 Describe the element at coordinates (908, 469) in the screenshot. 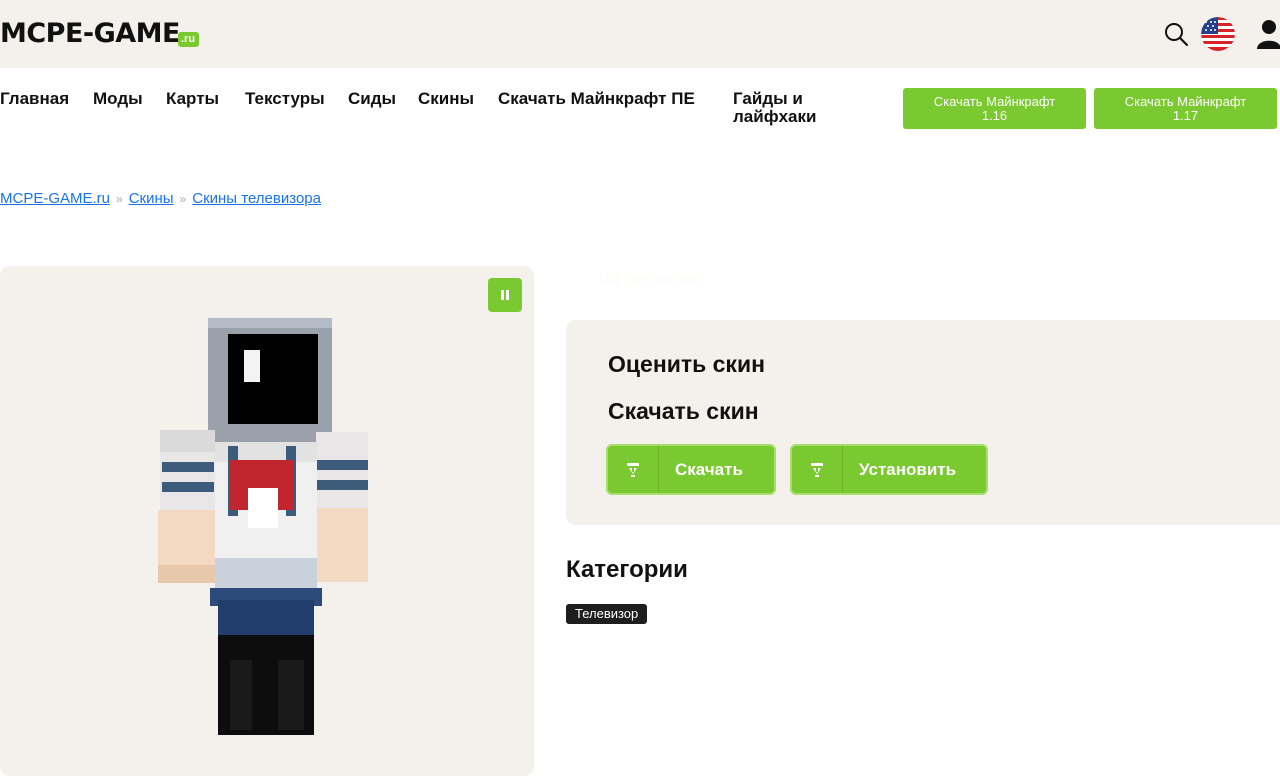

I see `install-button-label: Установить` at that location.